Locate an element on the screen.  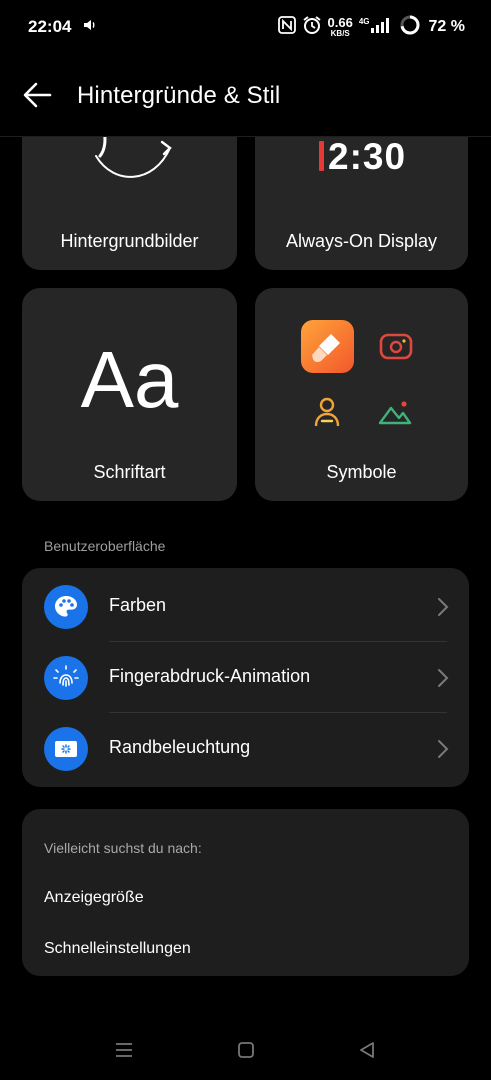
status-bar: 22:04 0.66 KB/S 4G 72 % is located at coordinates (245, 26).